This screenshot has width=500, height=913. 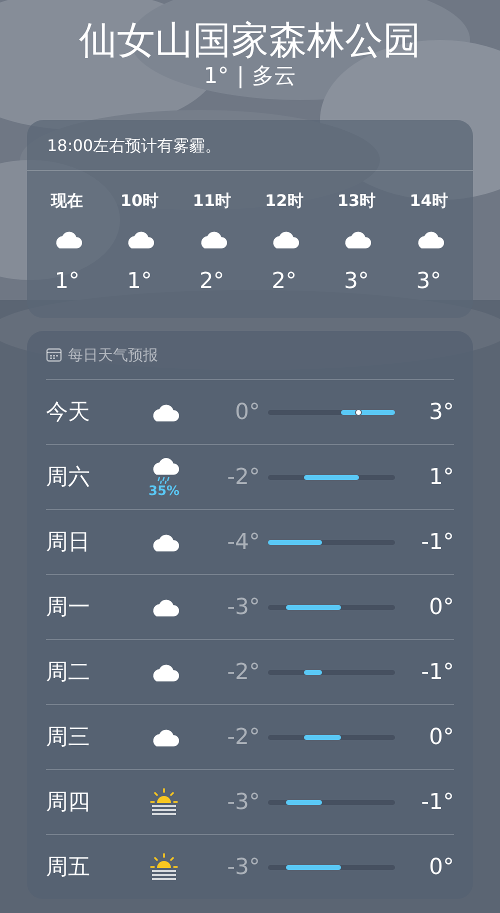 What do you see at coordinates (68, 412) in the screenshot?
I see `day-label: 今天` at bounding box center [68, 412].